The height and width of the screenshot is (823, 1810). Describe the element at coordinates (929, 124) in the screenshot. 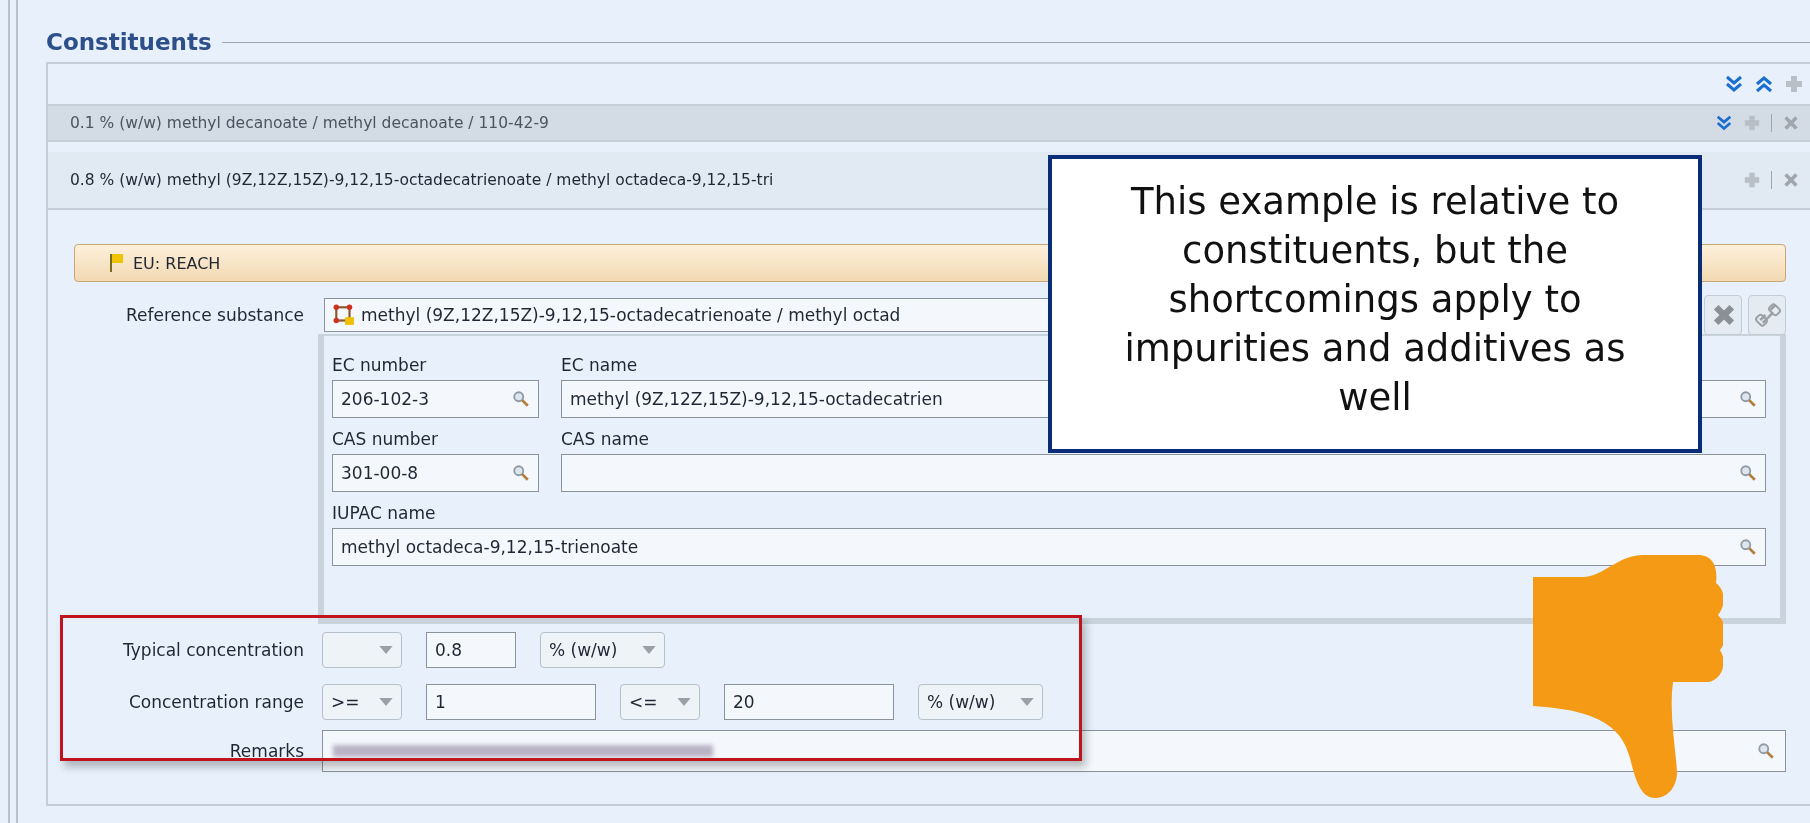

I see `constituent-header: 0.1 % (w/w) methyl decanoate / methyl decanoate / 110-42-9` at that location.